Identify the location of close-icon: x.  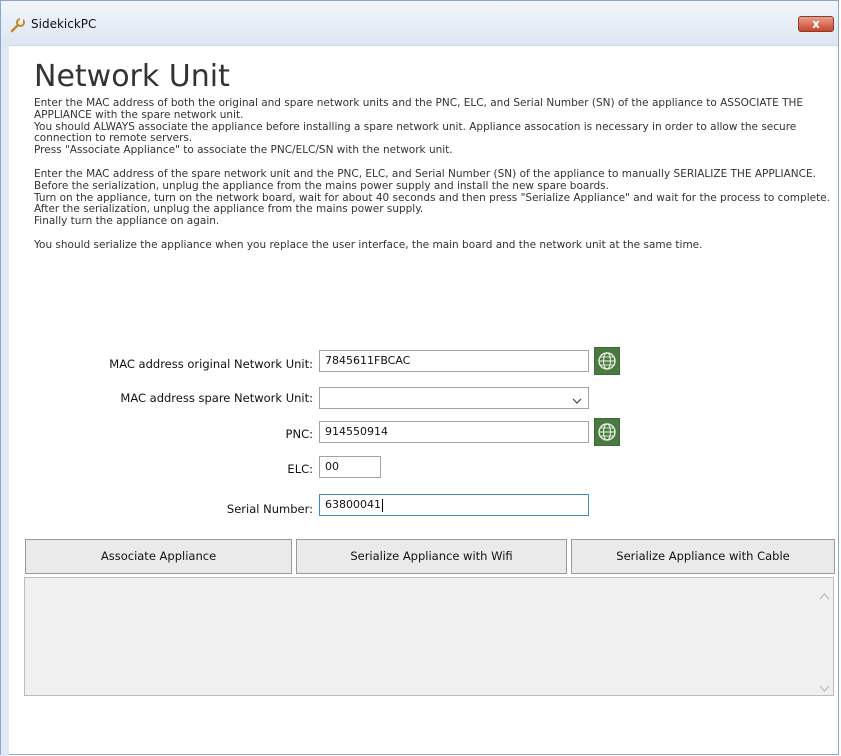
(816, 24).